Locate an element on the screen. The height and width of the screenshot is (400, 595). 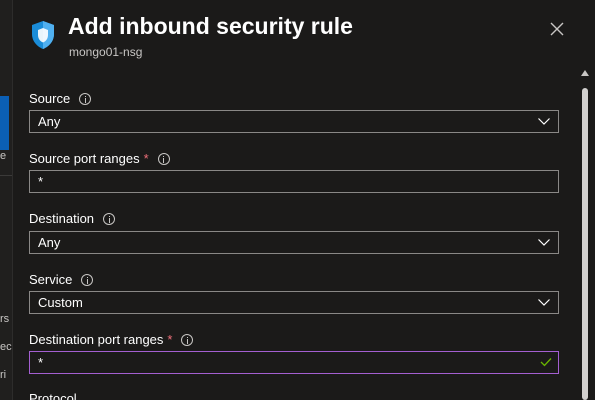
source-label-text: Source is located at coordinates (50, 98).